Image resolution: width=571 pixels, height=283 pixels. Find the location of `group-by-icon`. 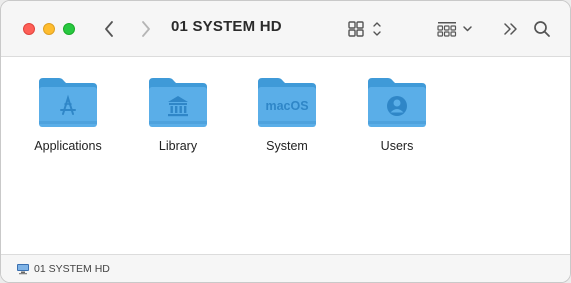

group-by-icon is located at coordinates (454, 29).